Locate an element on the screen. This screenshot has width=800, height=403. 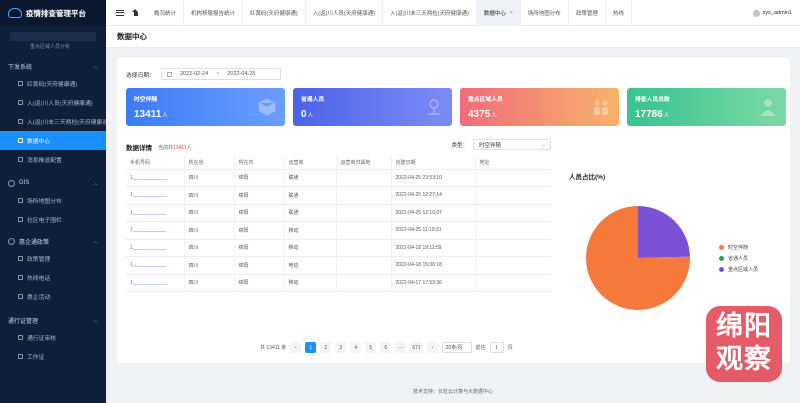
legend-swatch is located at coordinates (721, 258).